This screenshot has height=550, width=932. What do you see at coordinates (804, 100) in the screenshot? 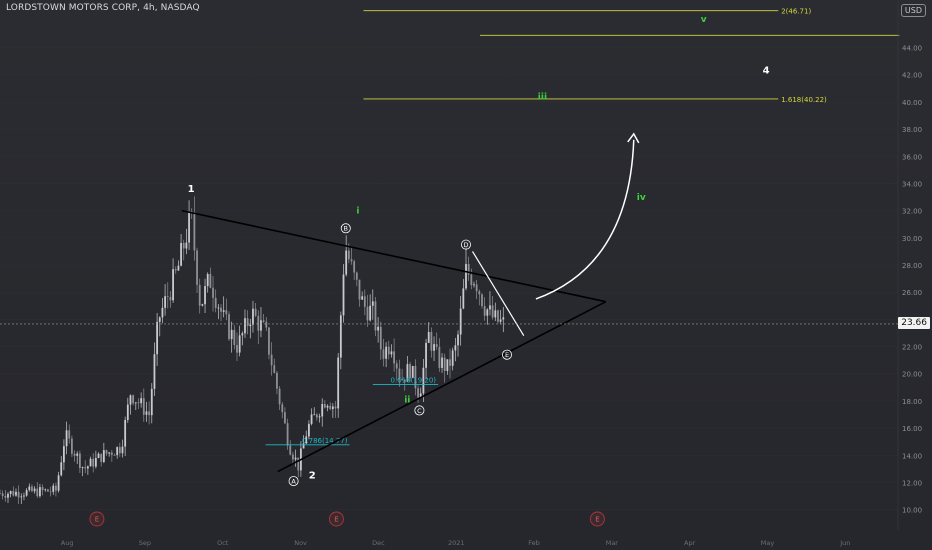
I see `fib-level-label: 1.618(40.22)` at bounding box center [804, 100].